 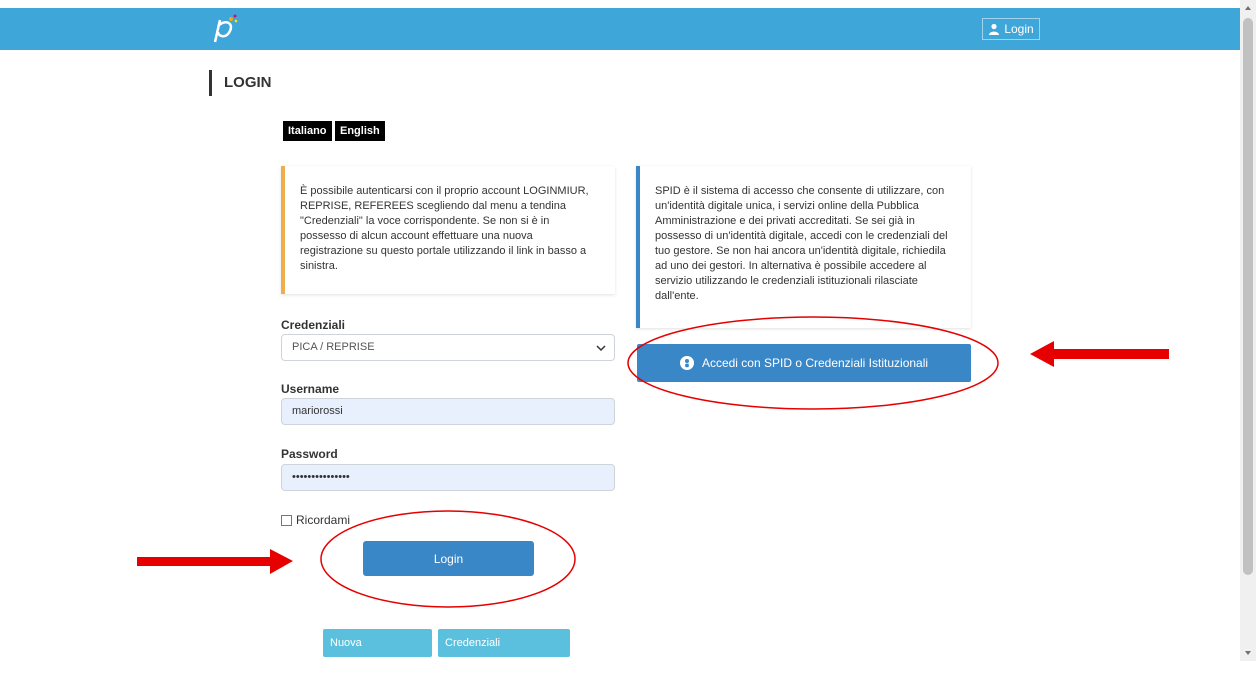 What do you see at coordinates (686, 363) in the screenshot?
I see `spid-person-icon` at bounding box center [686, 363].